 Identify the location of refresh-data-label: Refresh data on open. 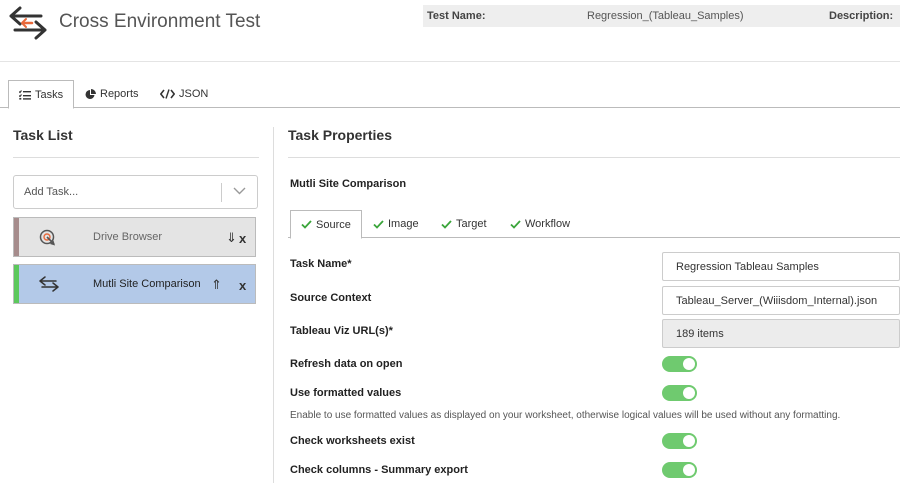
(346, 364).